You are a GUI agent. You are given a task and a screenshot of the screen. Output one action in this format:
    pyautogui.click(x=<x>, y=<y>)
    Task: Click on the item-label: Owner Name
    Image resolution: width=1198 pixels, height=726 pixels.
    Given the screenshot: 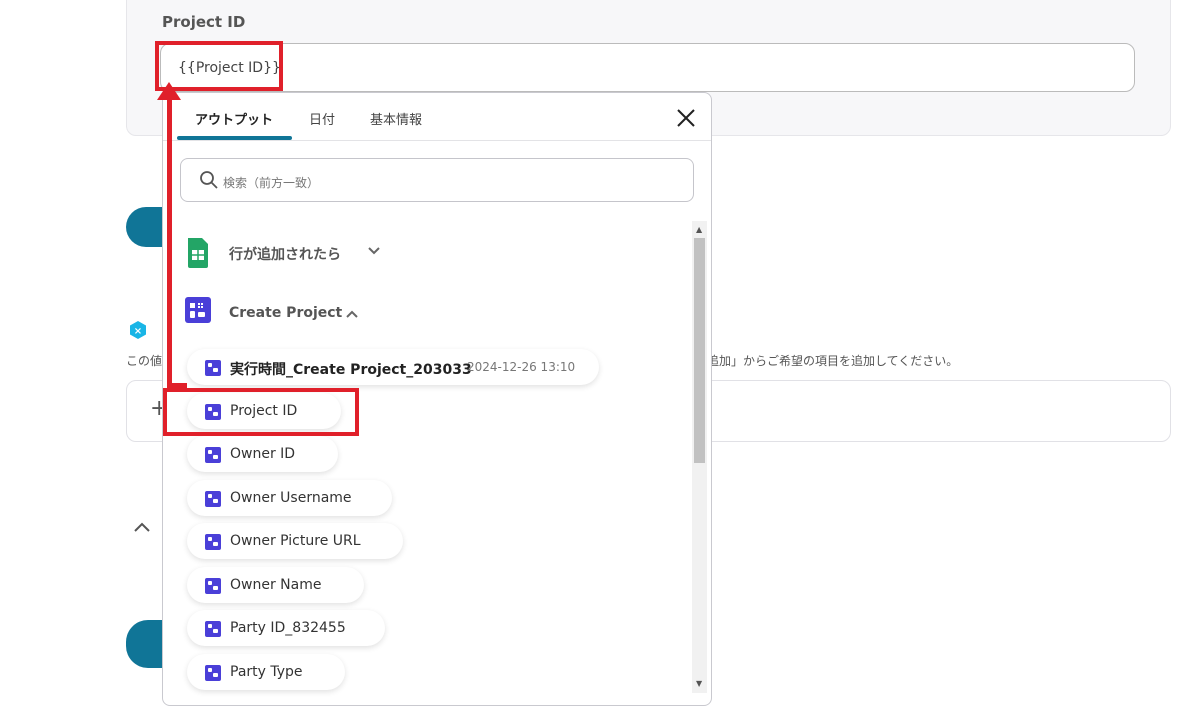 What is the action you would take?
    pyautogui.click(x=276, y=585)
    